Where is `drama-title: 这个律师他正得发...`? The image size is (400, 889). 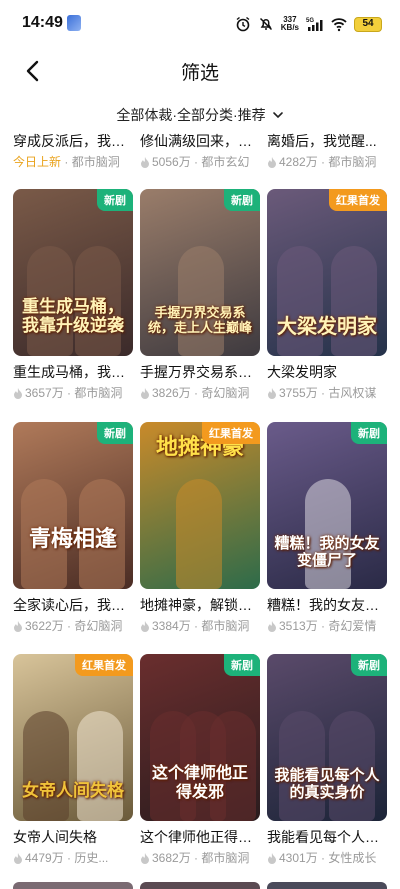
drama-title: 这个律师他正得发... is located at coordinates (200, 837).